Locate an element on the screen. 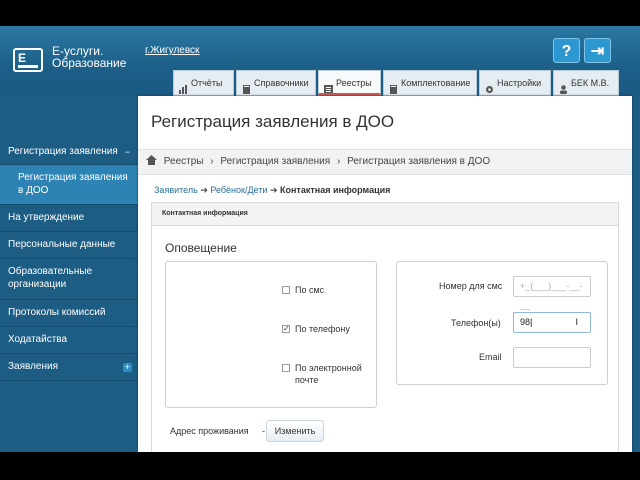 This screenshot has height=480, width=640. tab-user: БЕК М.В. is located at coordinates (586, 83).